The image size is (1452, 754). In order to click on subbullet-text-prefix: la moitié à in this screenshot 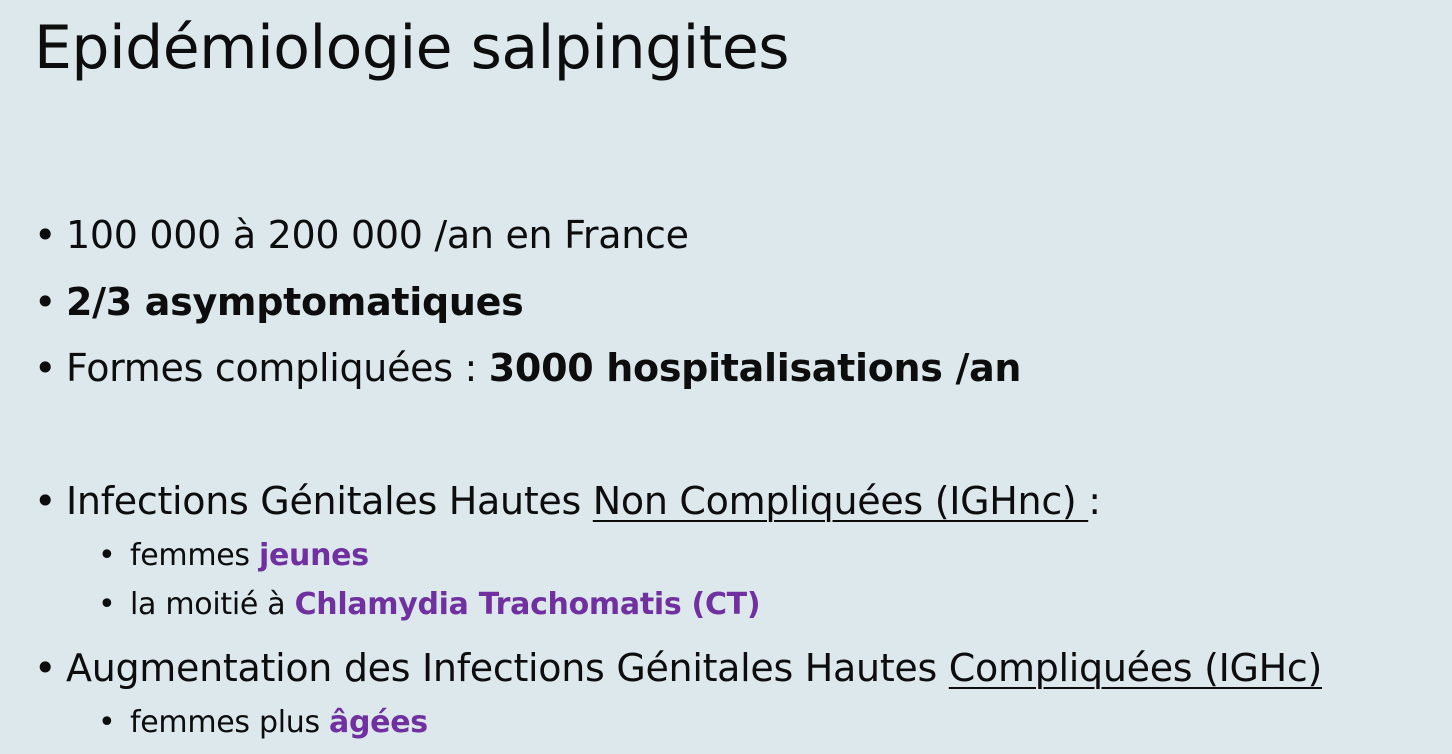, I will do `click(212, 604)`.